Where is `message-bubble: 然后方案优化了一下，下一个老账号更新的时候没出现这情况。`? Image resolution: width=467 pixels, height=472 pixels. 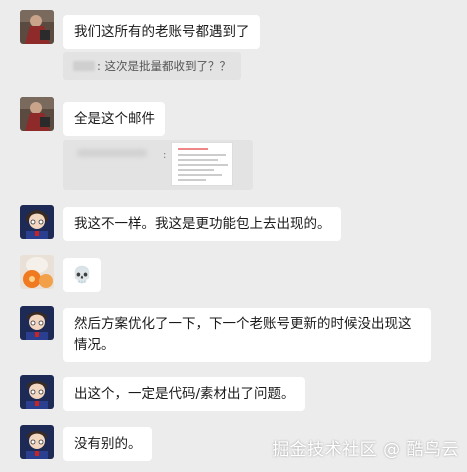 message-bubble: 然后方案优化了一下，下一个老账号更新的时候没出现这情况。 is located at coordinates (247, 335).